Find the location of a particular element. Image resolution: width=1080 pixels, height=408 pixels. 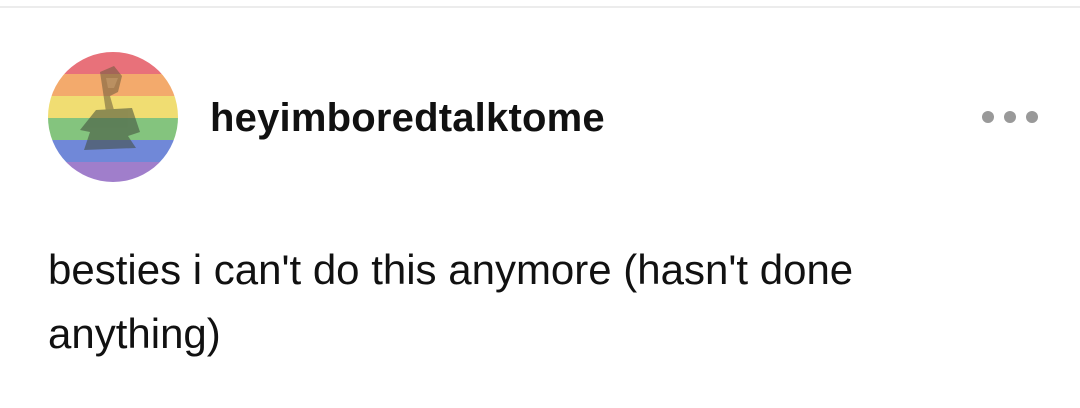

top-divider is located at coordinates (540, 7).